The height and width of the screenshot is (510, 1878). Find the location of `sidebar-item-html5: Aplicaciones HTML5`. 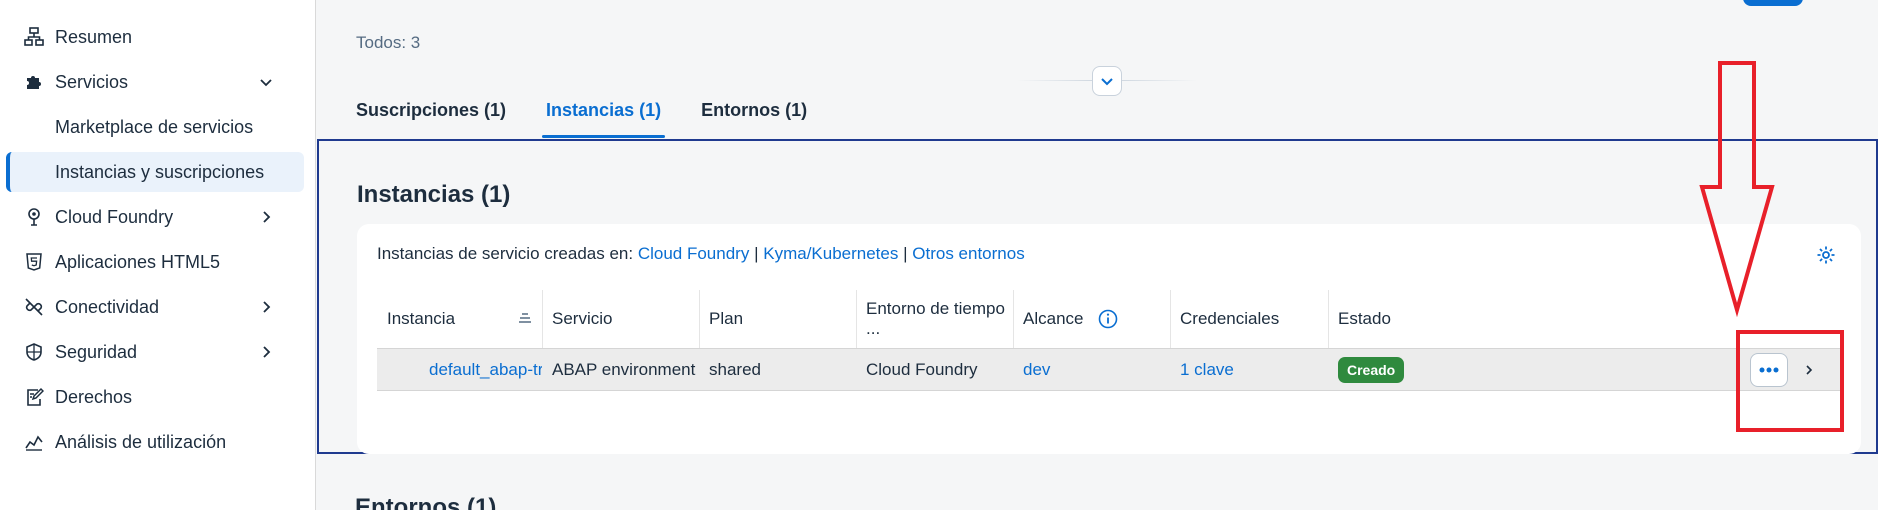

sidebar-item-html5: Aplicaciones HTML5 is located at coordinates (158, 262).